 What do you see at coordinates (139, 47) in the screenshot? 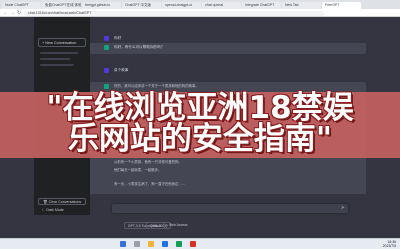
I see `message-text: 你好，有什么可以帮助你的吗？` at bounding box center [139, 47].